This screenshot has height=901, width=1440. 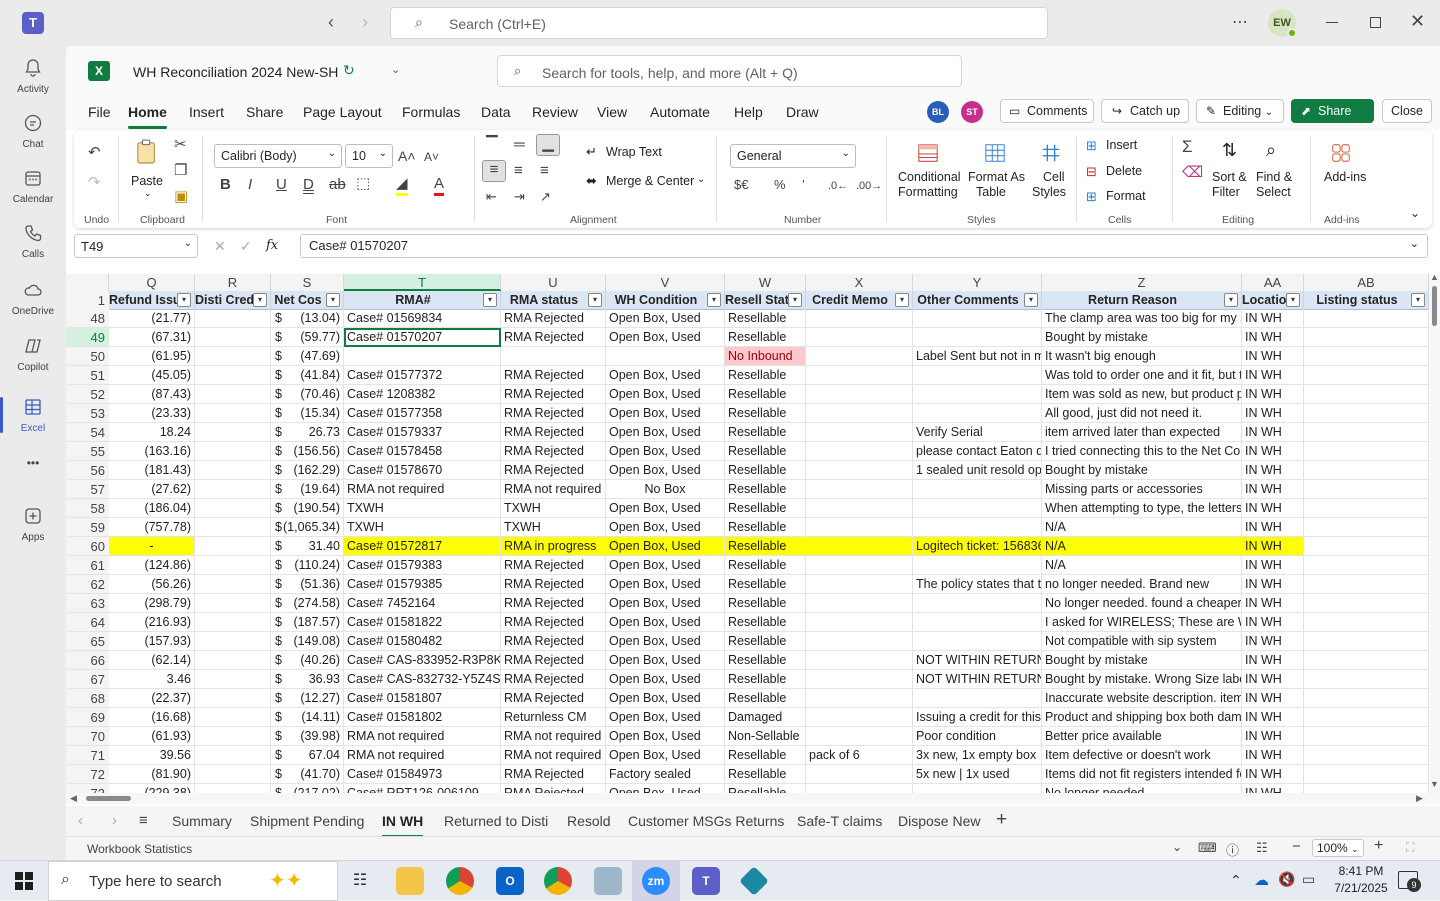 I want to click on cell-s: $ (274.58), so click(x=307, y=603).